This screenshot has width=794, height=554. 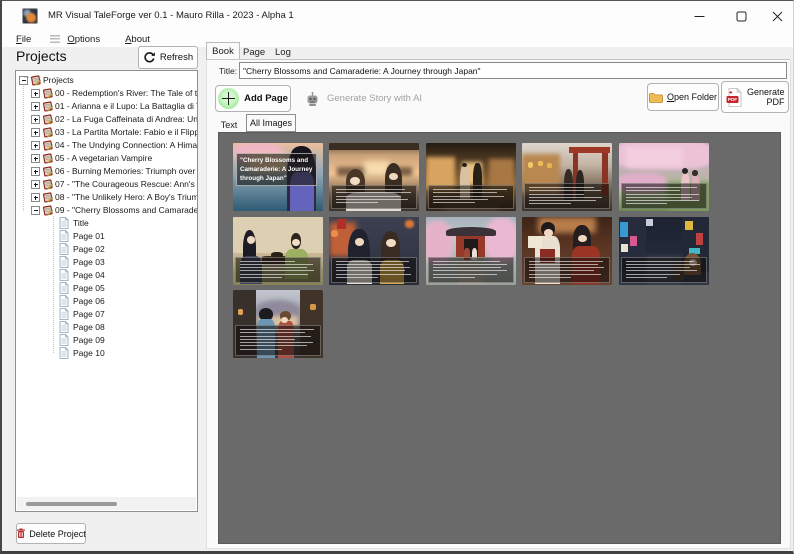 What do you see at coordinates (106, 262) in the screenshot?
I see `tree-item-page-03: Page 03` at bounding box center [106, 262].